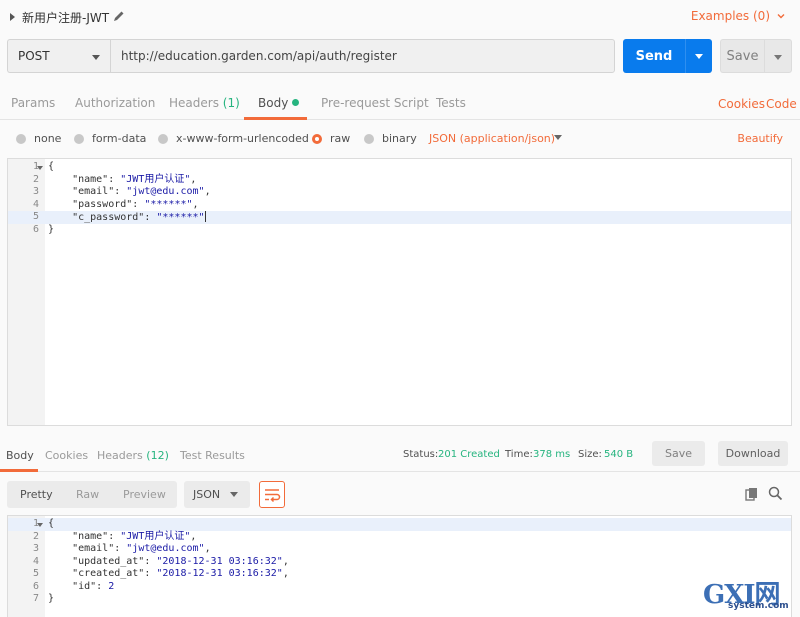 This screenshot has width=800, height=617. Describe the element at coordinates (115, 103) in the screenshot. I see `tab-authorization: Authorization` at that location.